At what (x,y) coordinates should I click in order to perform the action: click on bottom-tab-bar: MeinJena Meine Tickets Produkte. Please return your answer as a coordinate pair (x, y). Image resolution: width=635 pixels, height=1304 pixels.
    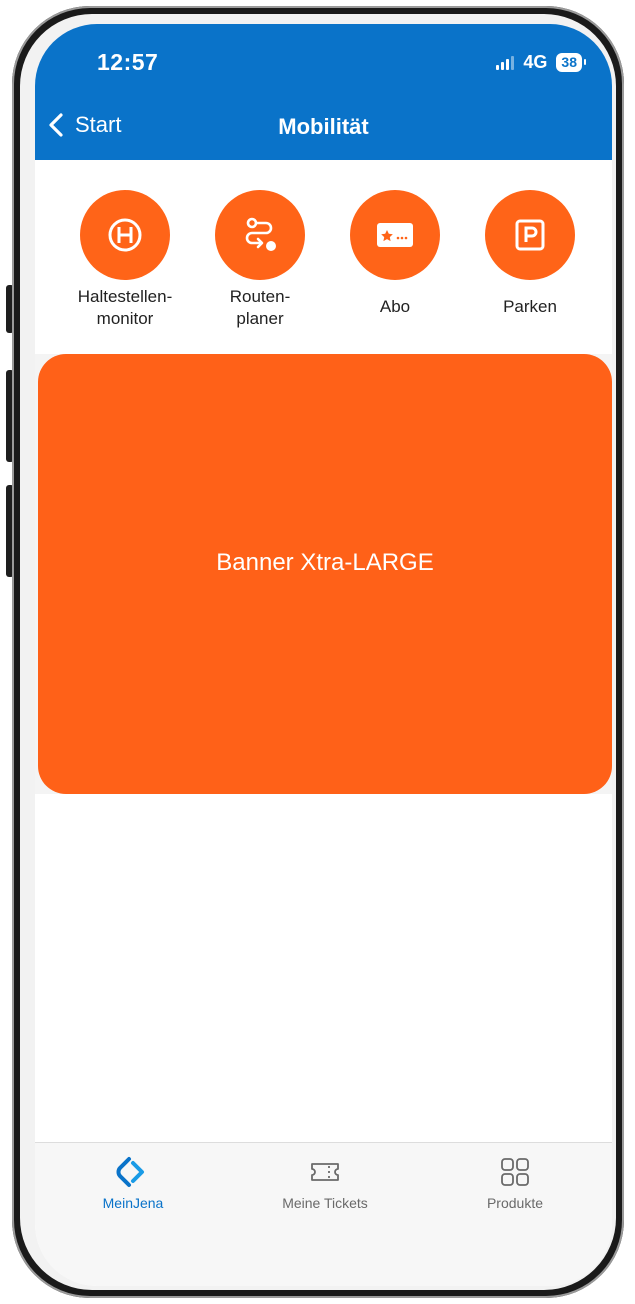
    Looking at the image, I should click on (323, 1214).